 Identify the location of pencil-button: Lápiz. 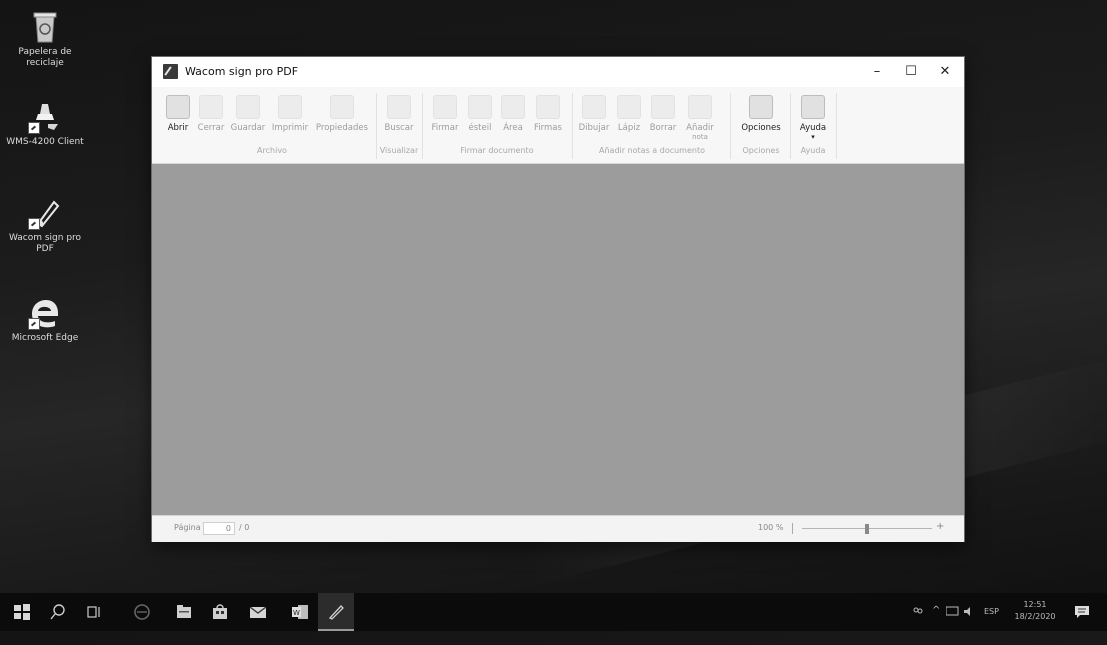
(629, 117).